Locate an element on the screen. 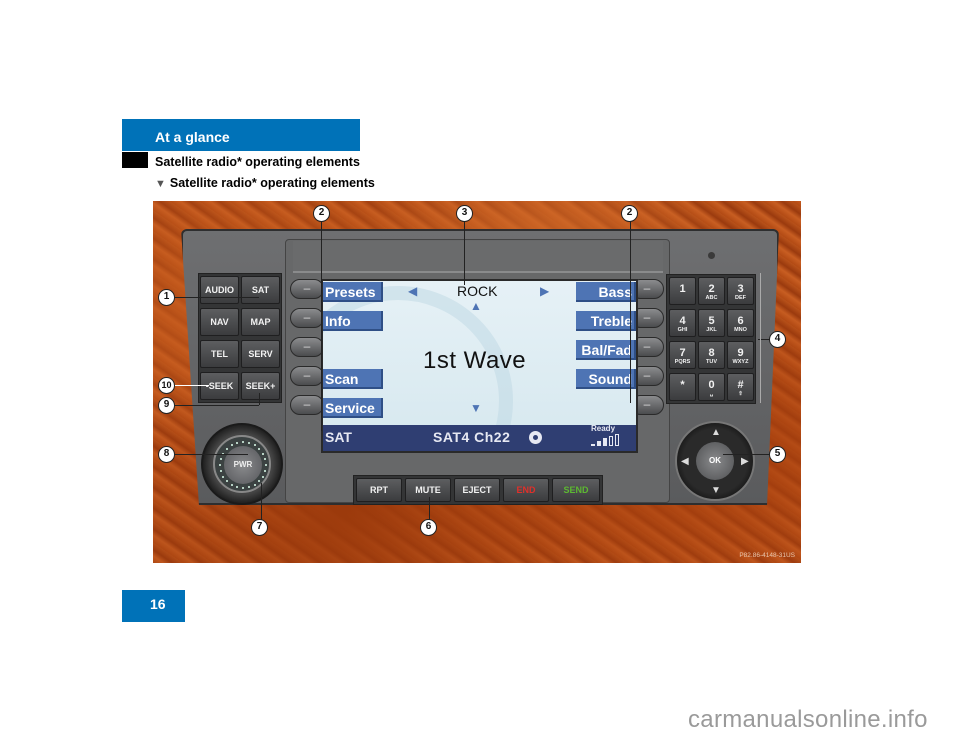 Image resolution: width=960 pixels, height=742 pixels. keypad-key: 3 DEF is located at coordinates (740, 291).